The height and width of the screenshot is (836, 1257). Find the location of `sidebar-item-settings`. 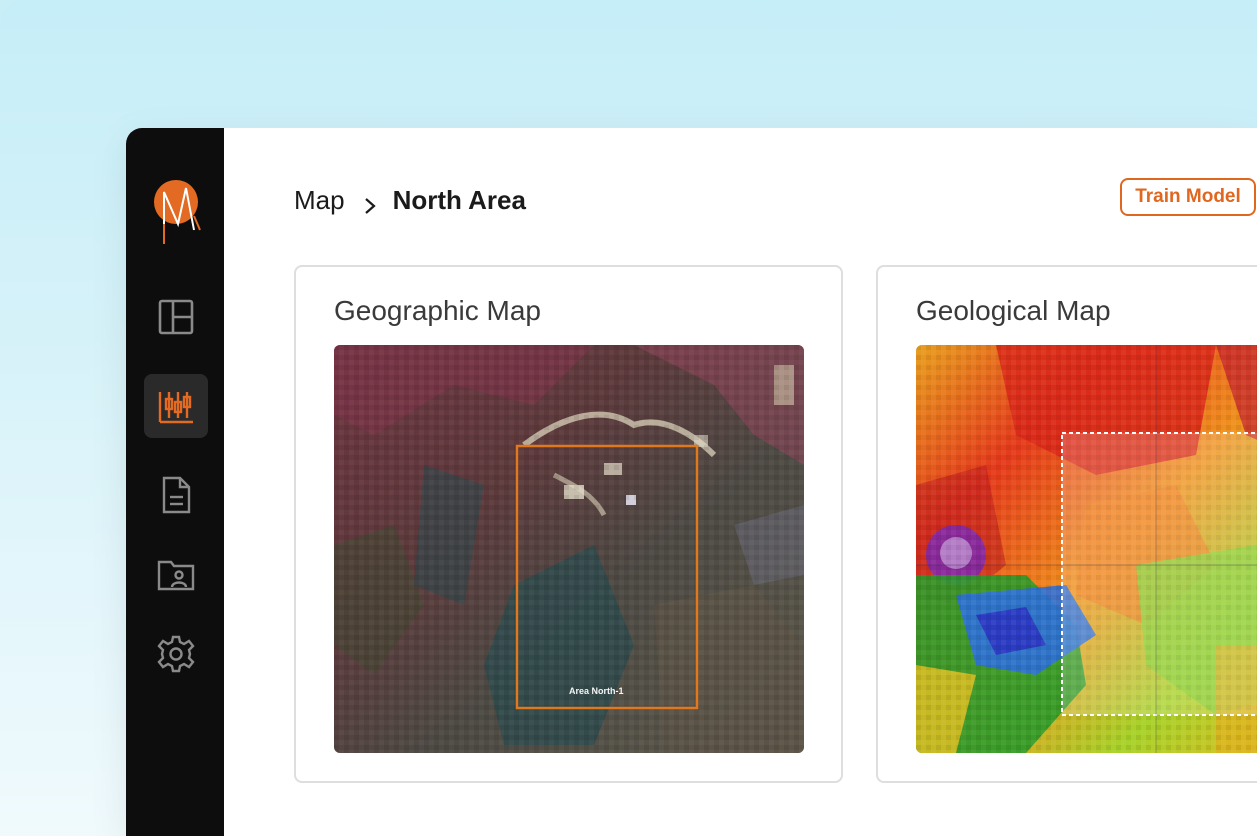

sidebar-item-settings is located at coordinates (176, 654).